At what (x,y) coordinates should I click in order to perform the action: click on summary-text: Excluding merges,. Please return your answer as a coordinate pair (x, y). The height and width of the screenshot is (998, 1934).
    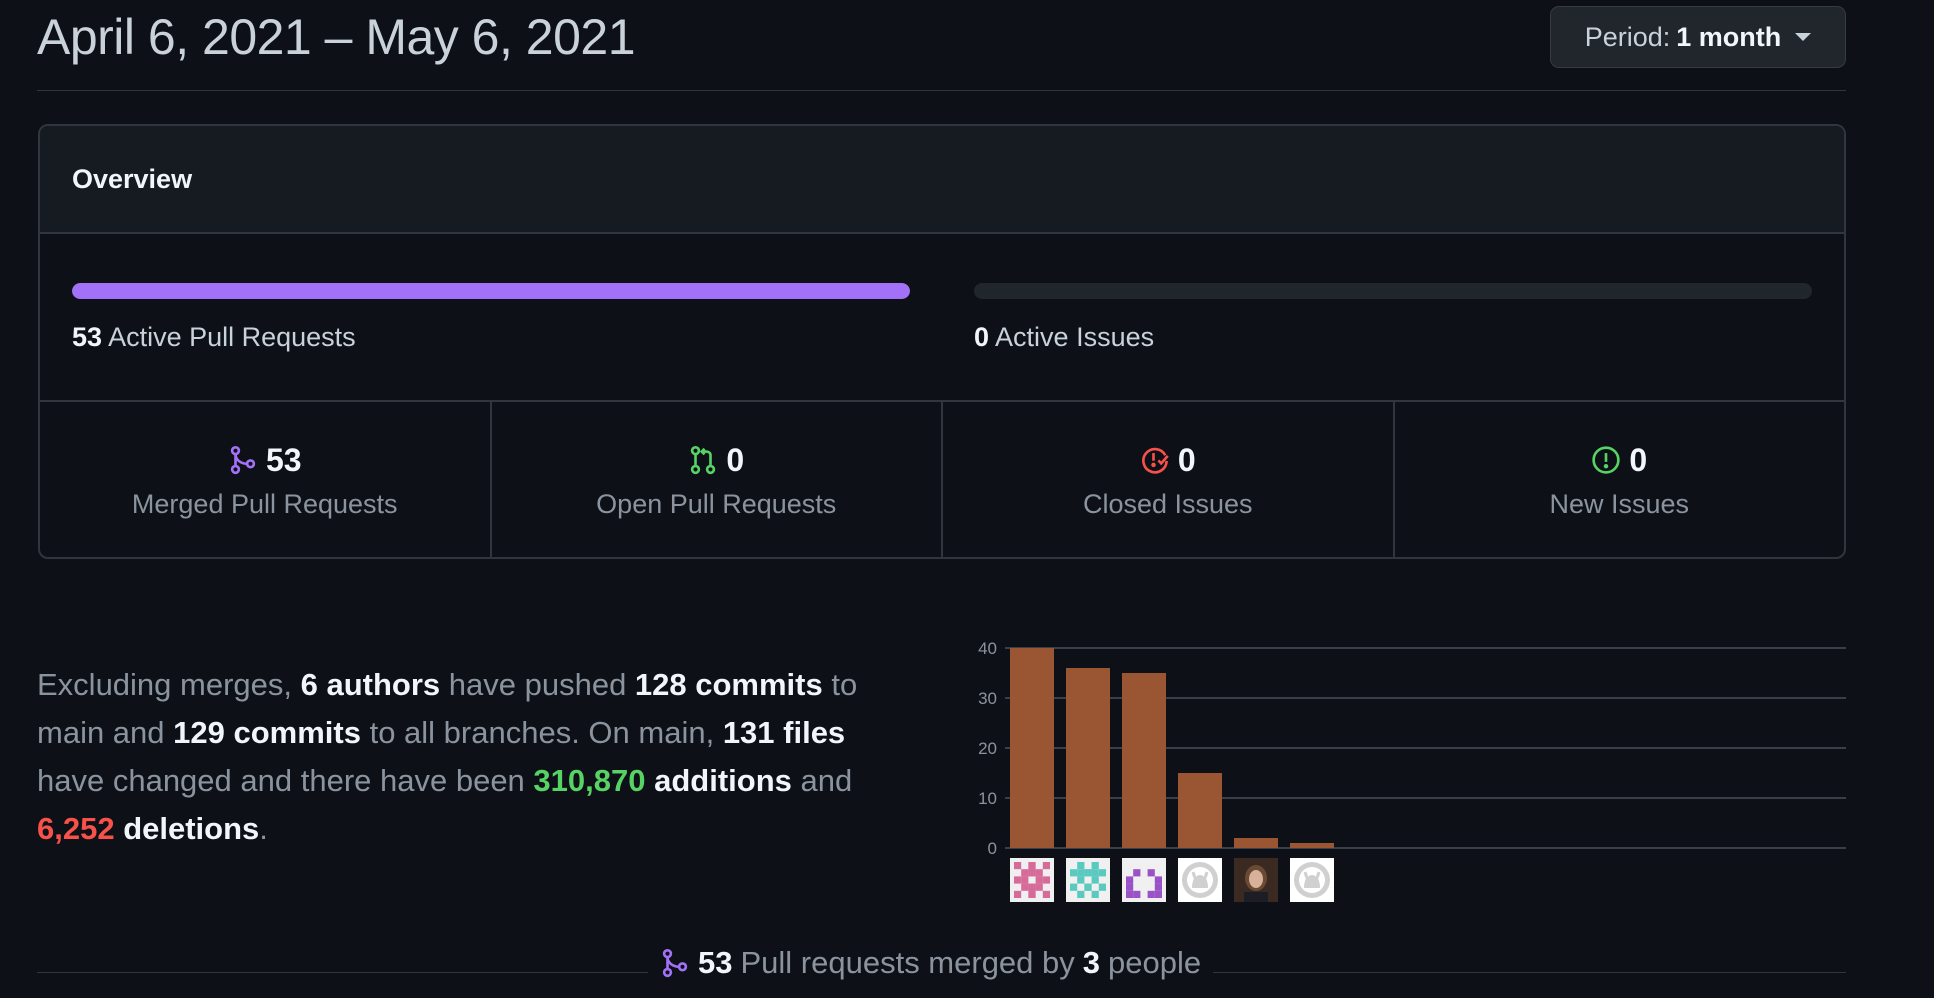
    Looking at the image, I should click on (169, 684).